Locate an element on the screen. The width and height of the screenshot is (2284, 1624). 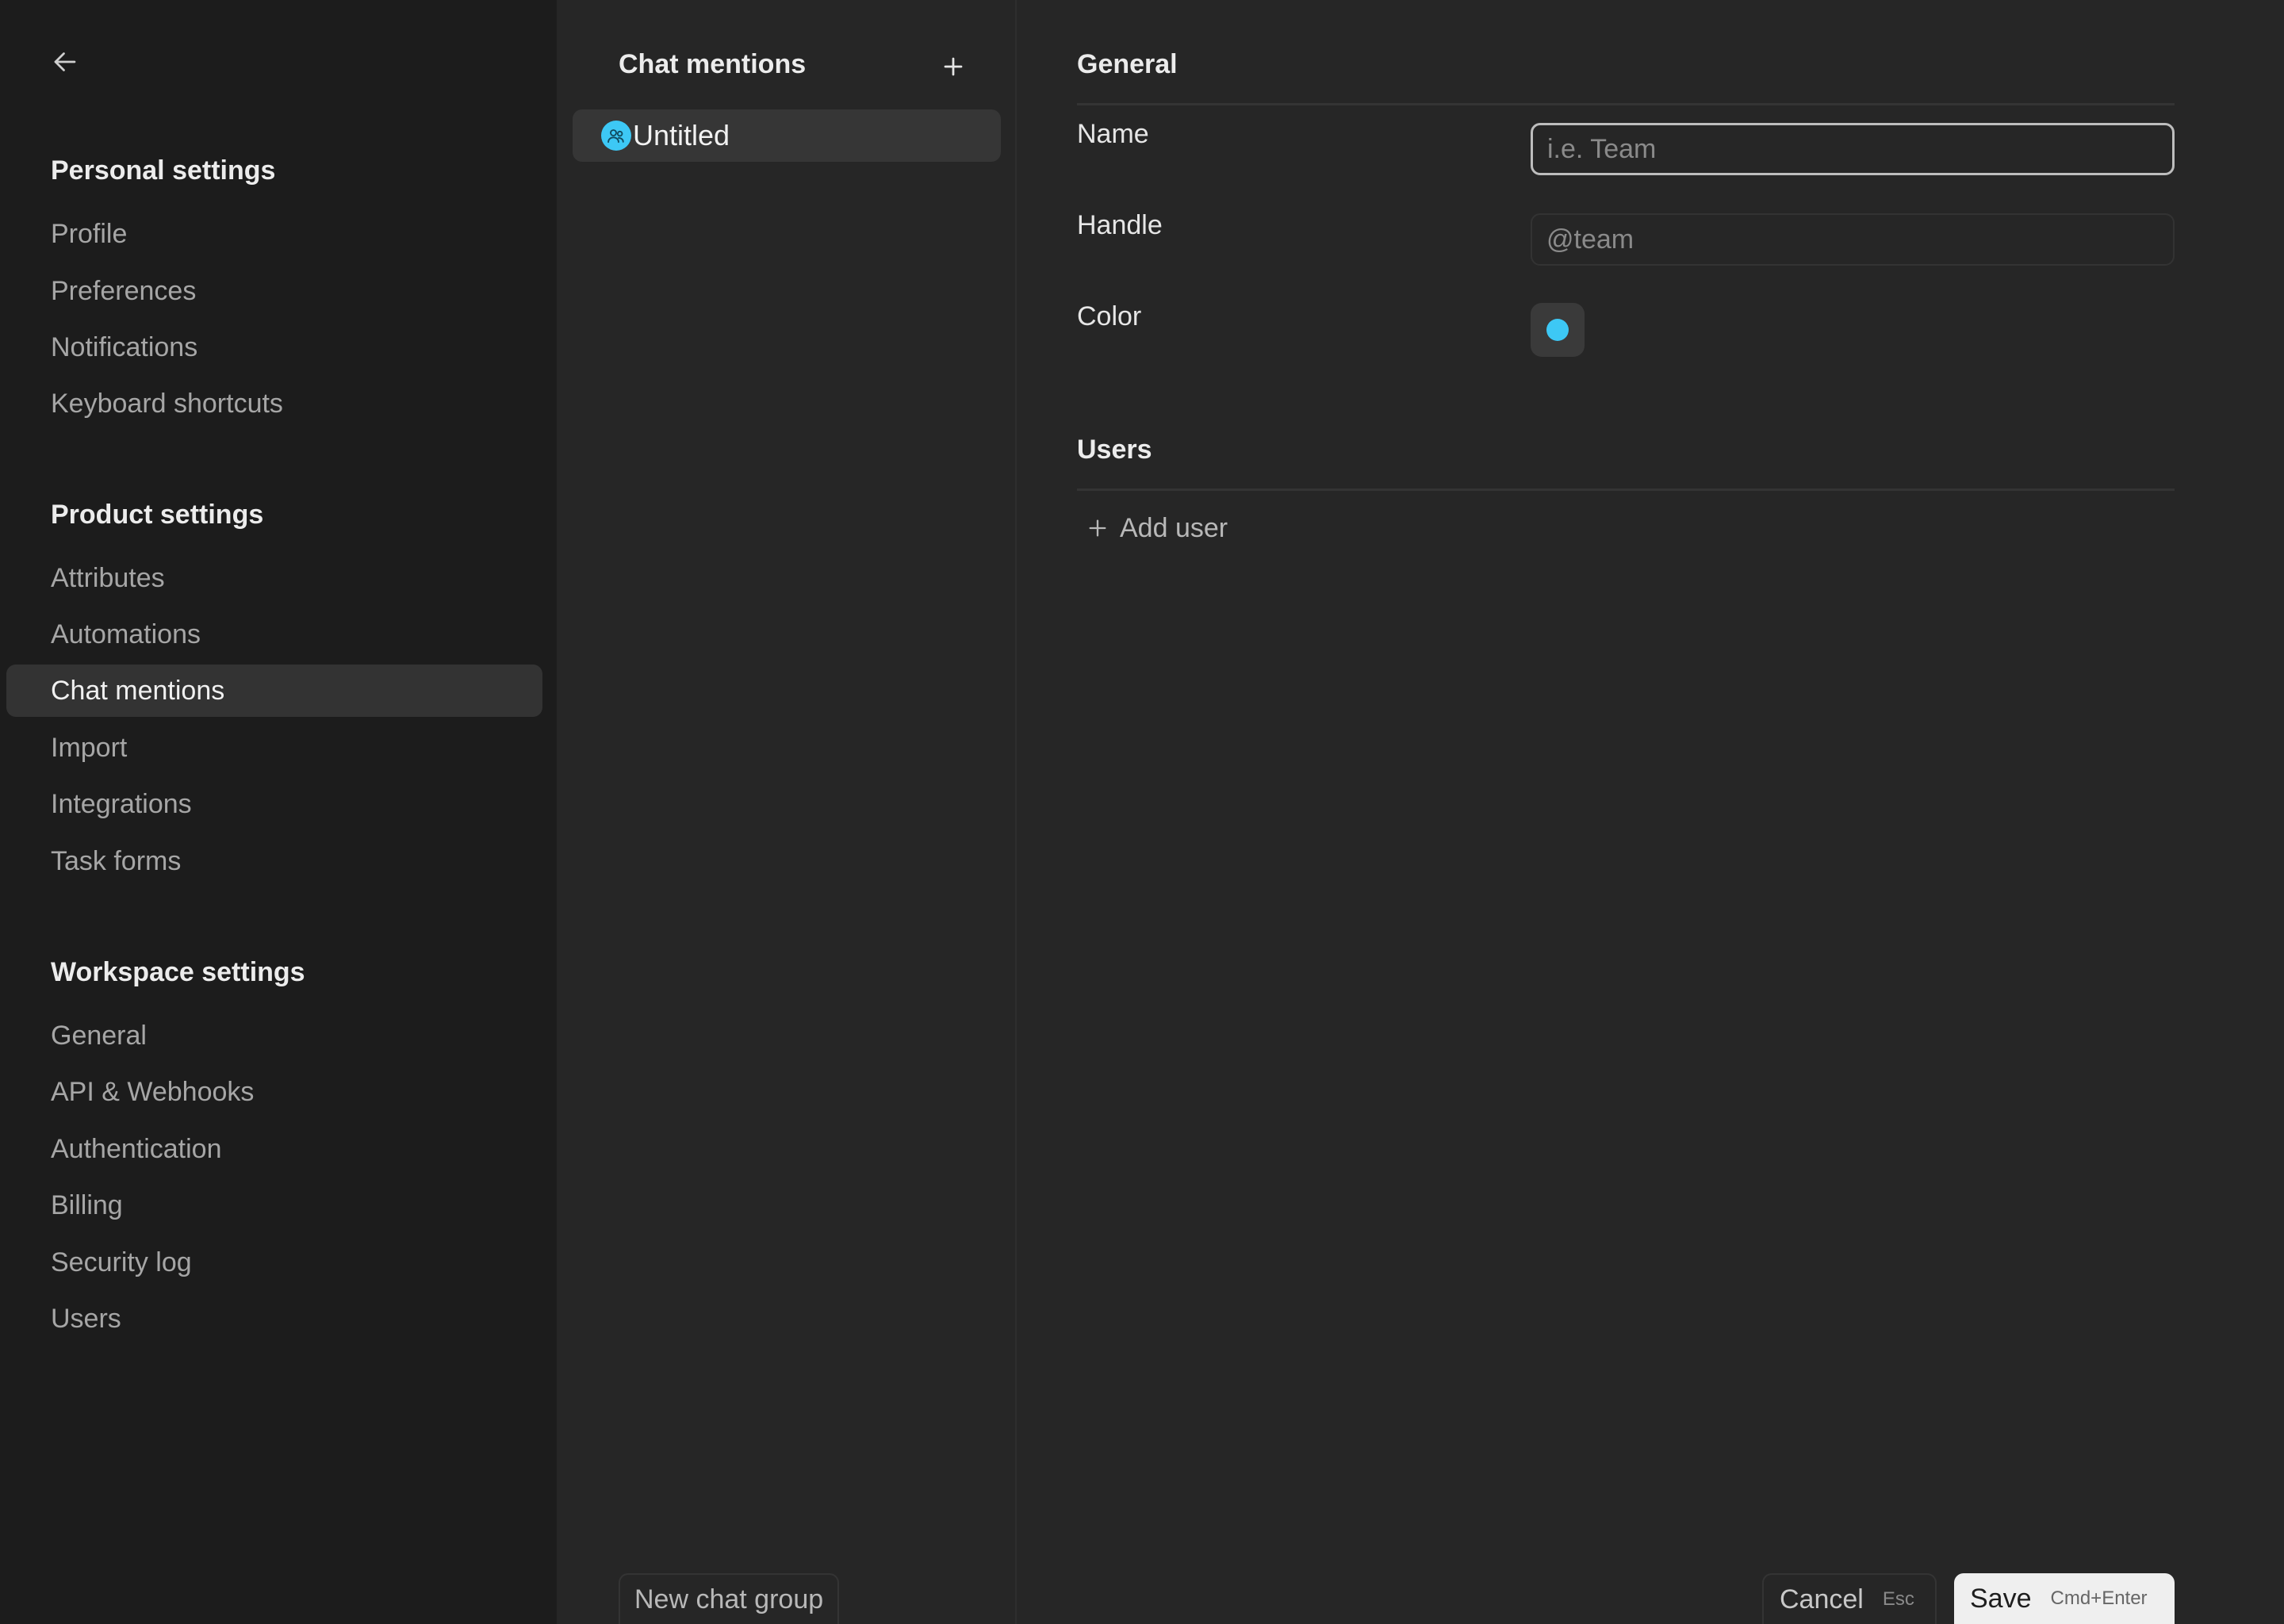
users-divider is located at coordinates (1626, 489).